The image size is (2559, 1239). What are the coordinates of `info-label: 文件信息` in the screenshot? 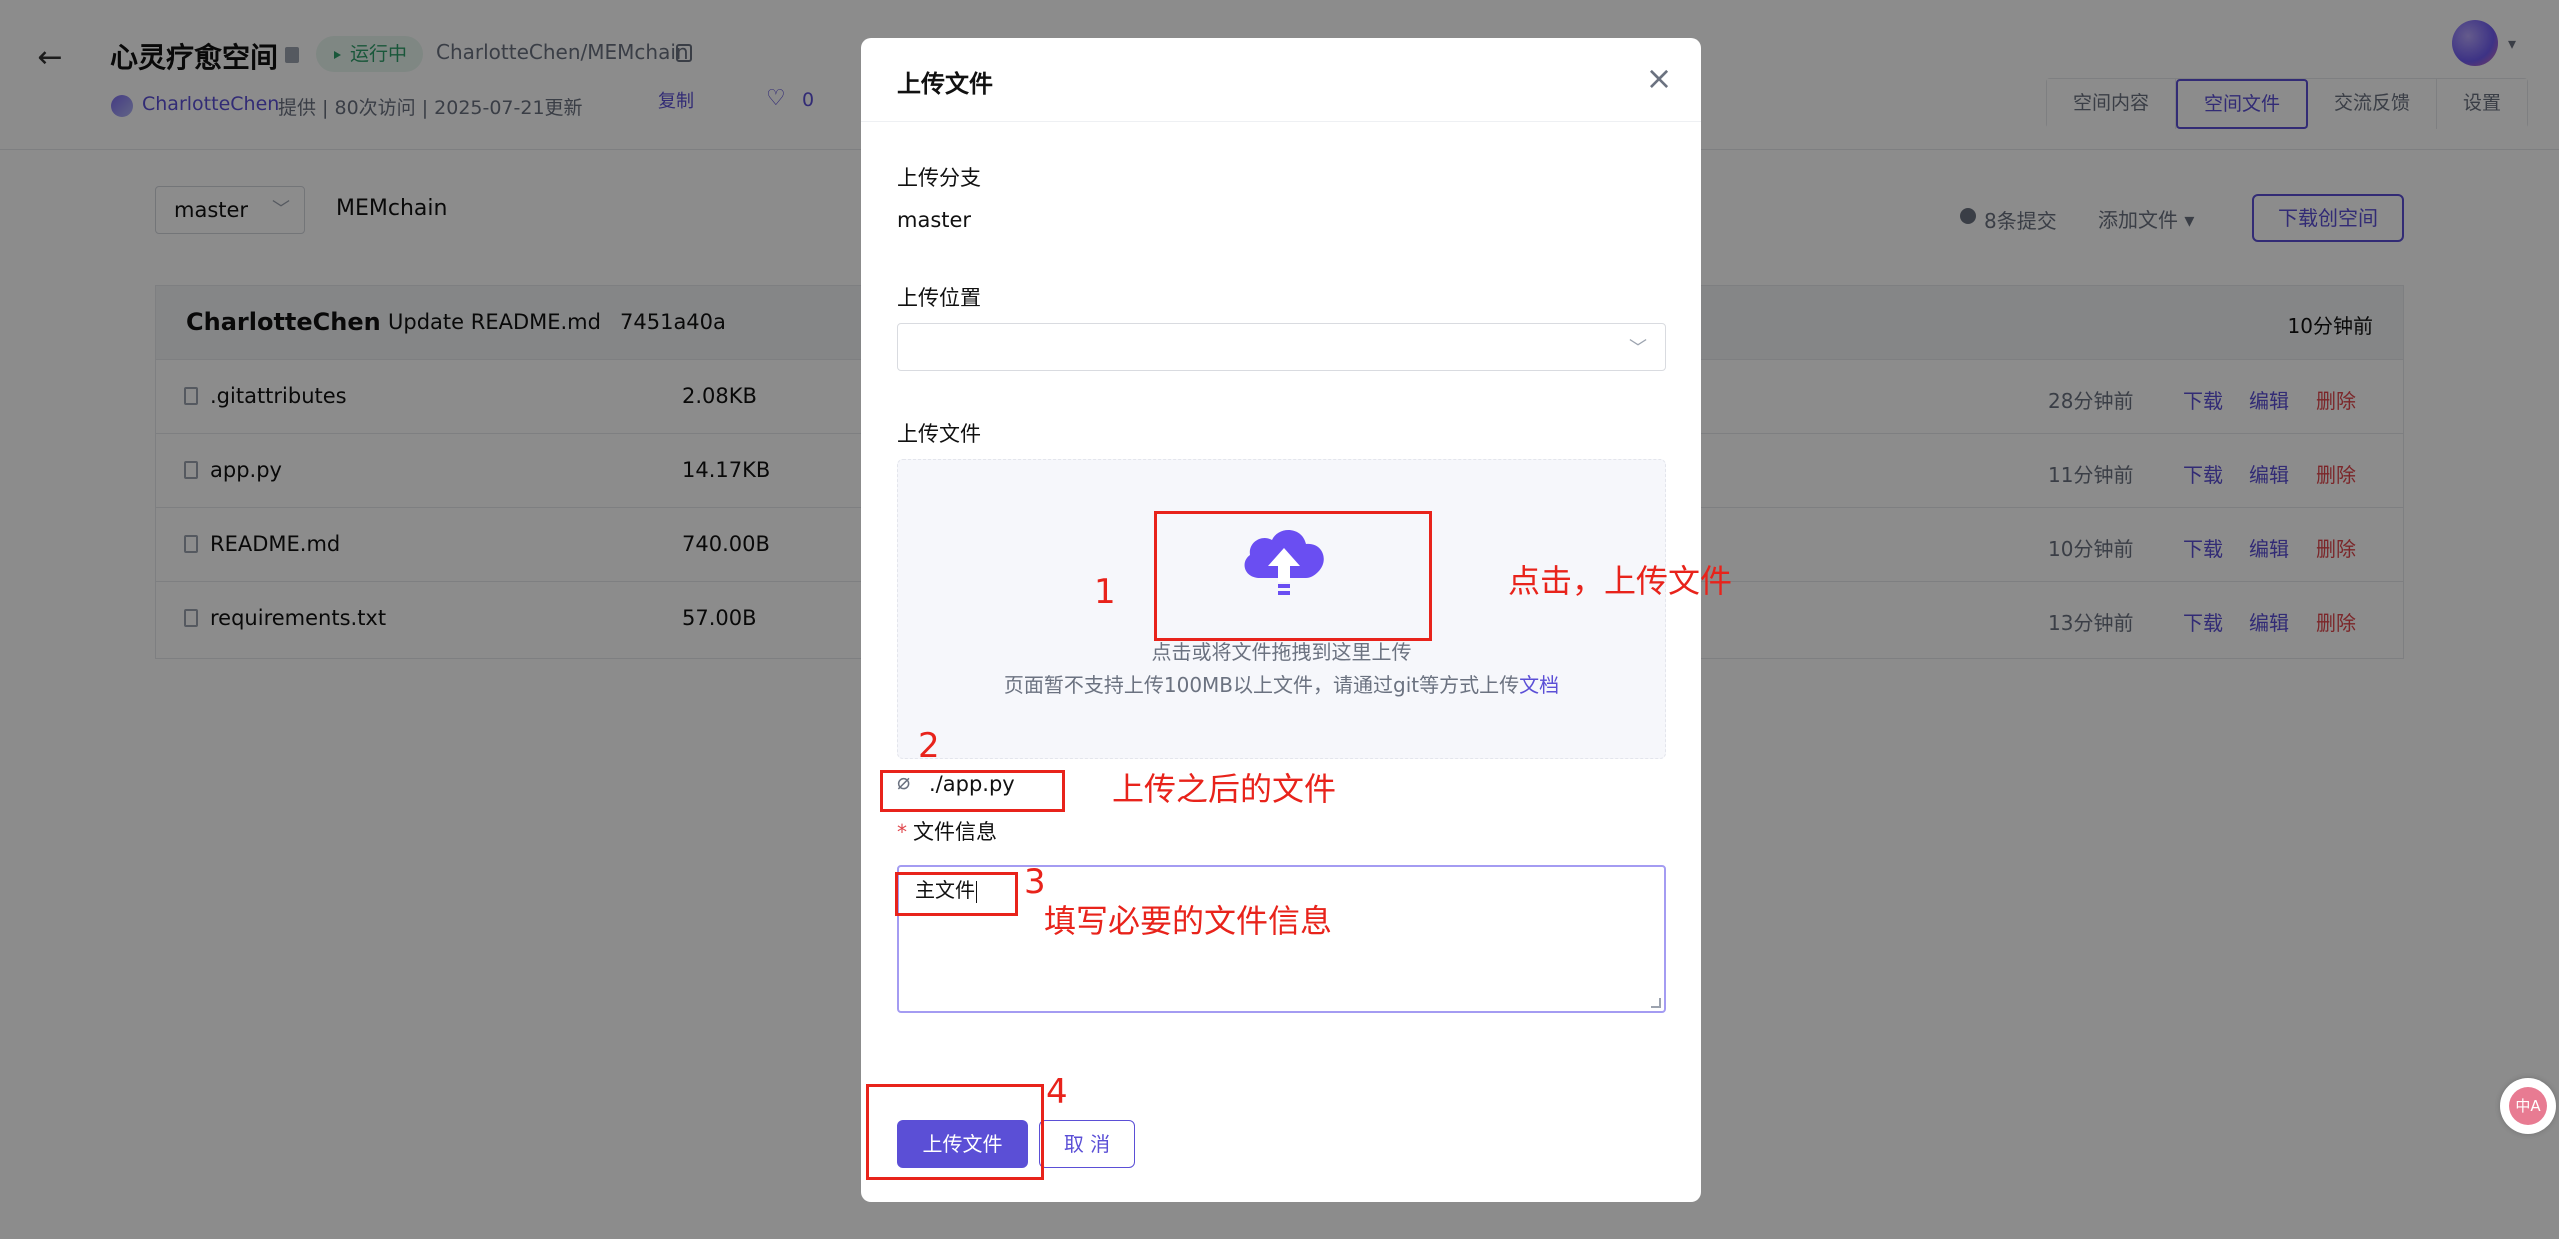 It's located at (955, 832).